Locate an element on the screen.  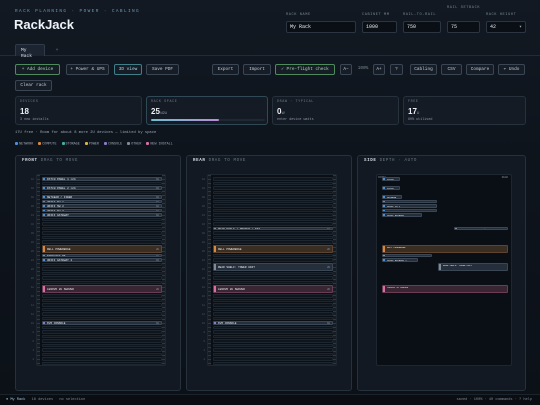
rack-device: UNIFI SW 3 1U is located at coordinates (102, 210).